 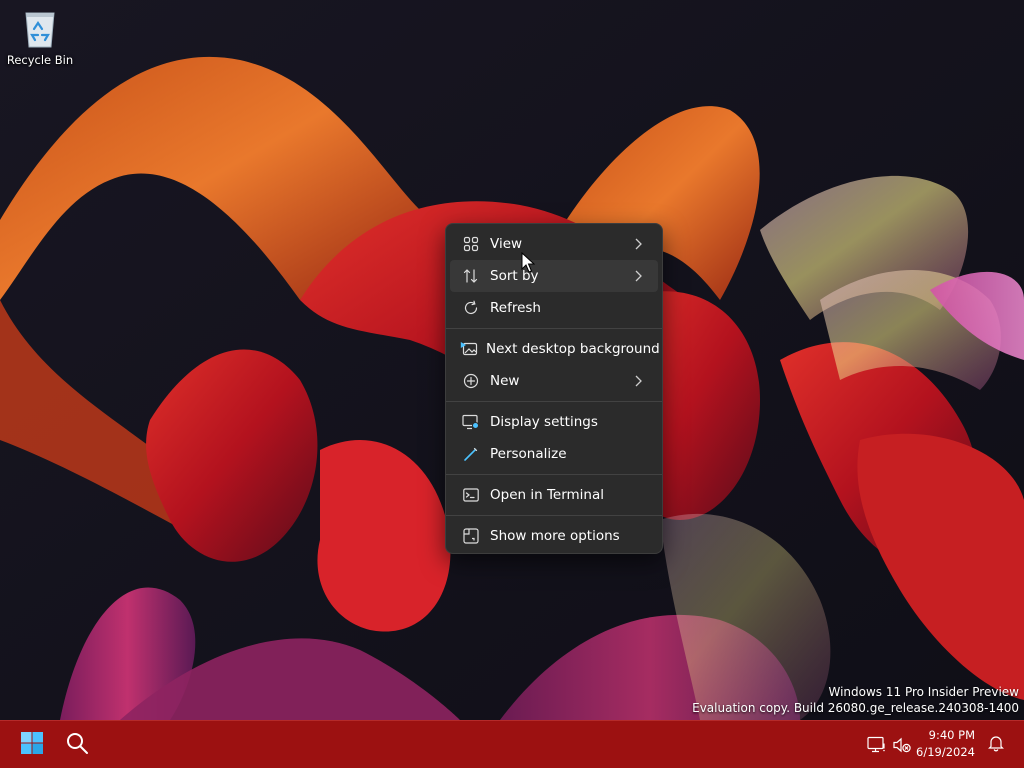 What do you see at coordinates (469, 349) in the screenshot?
I see `next-background-icon` at bounding box center [469, 349].